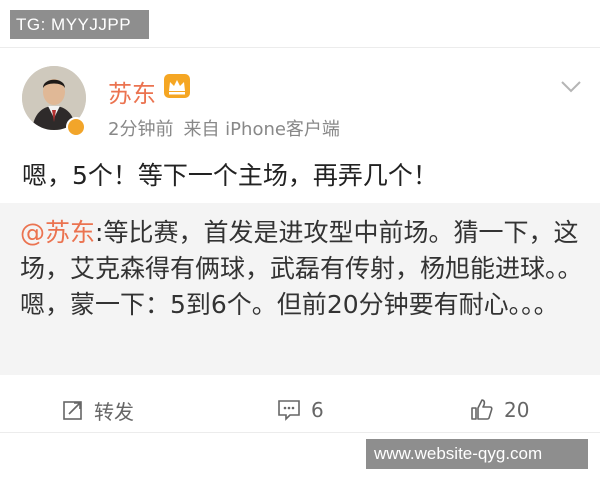  What do you see at coordinates (477, 454) in the screenshot?
I see `bottom-watermark: www.website-qyg.com` at bounding box center [477, 454].